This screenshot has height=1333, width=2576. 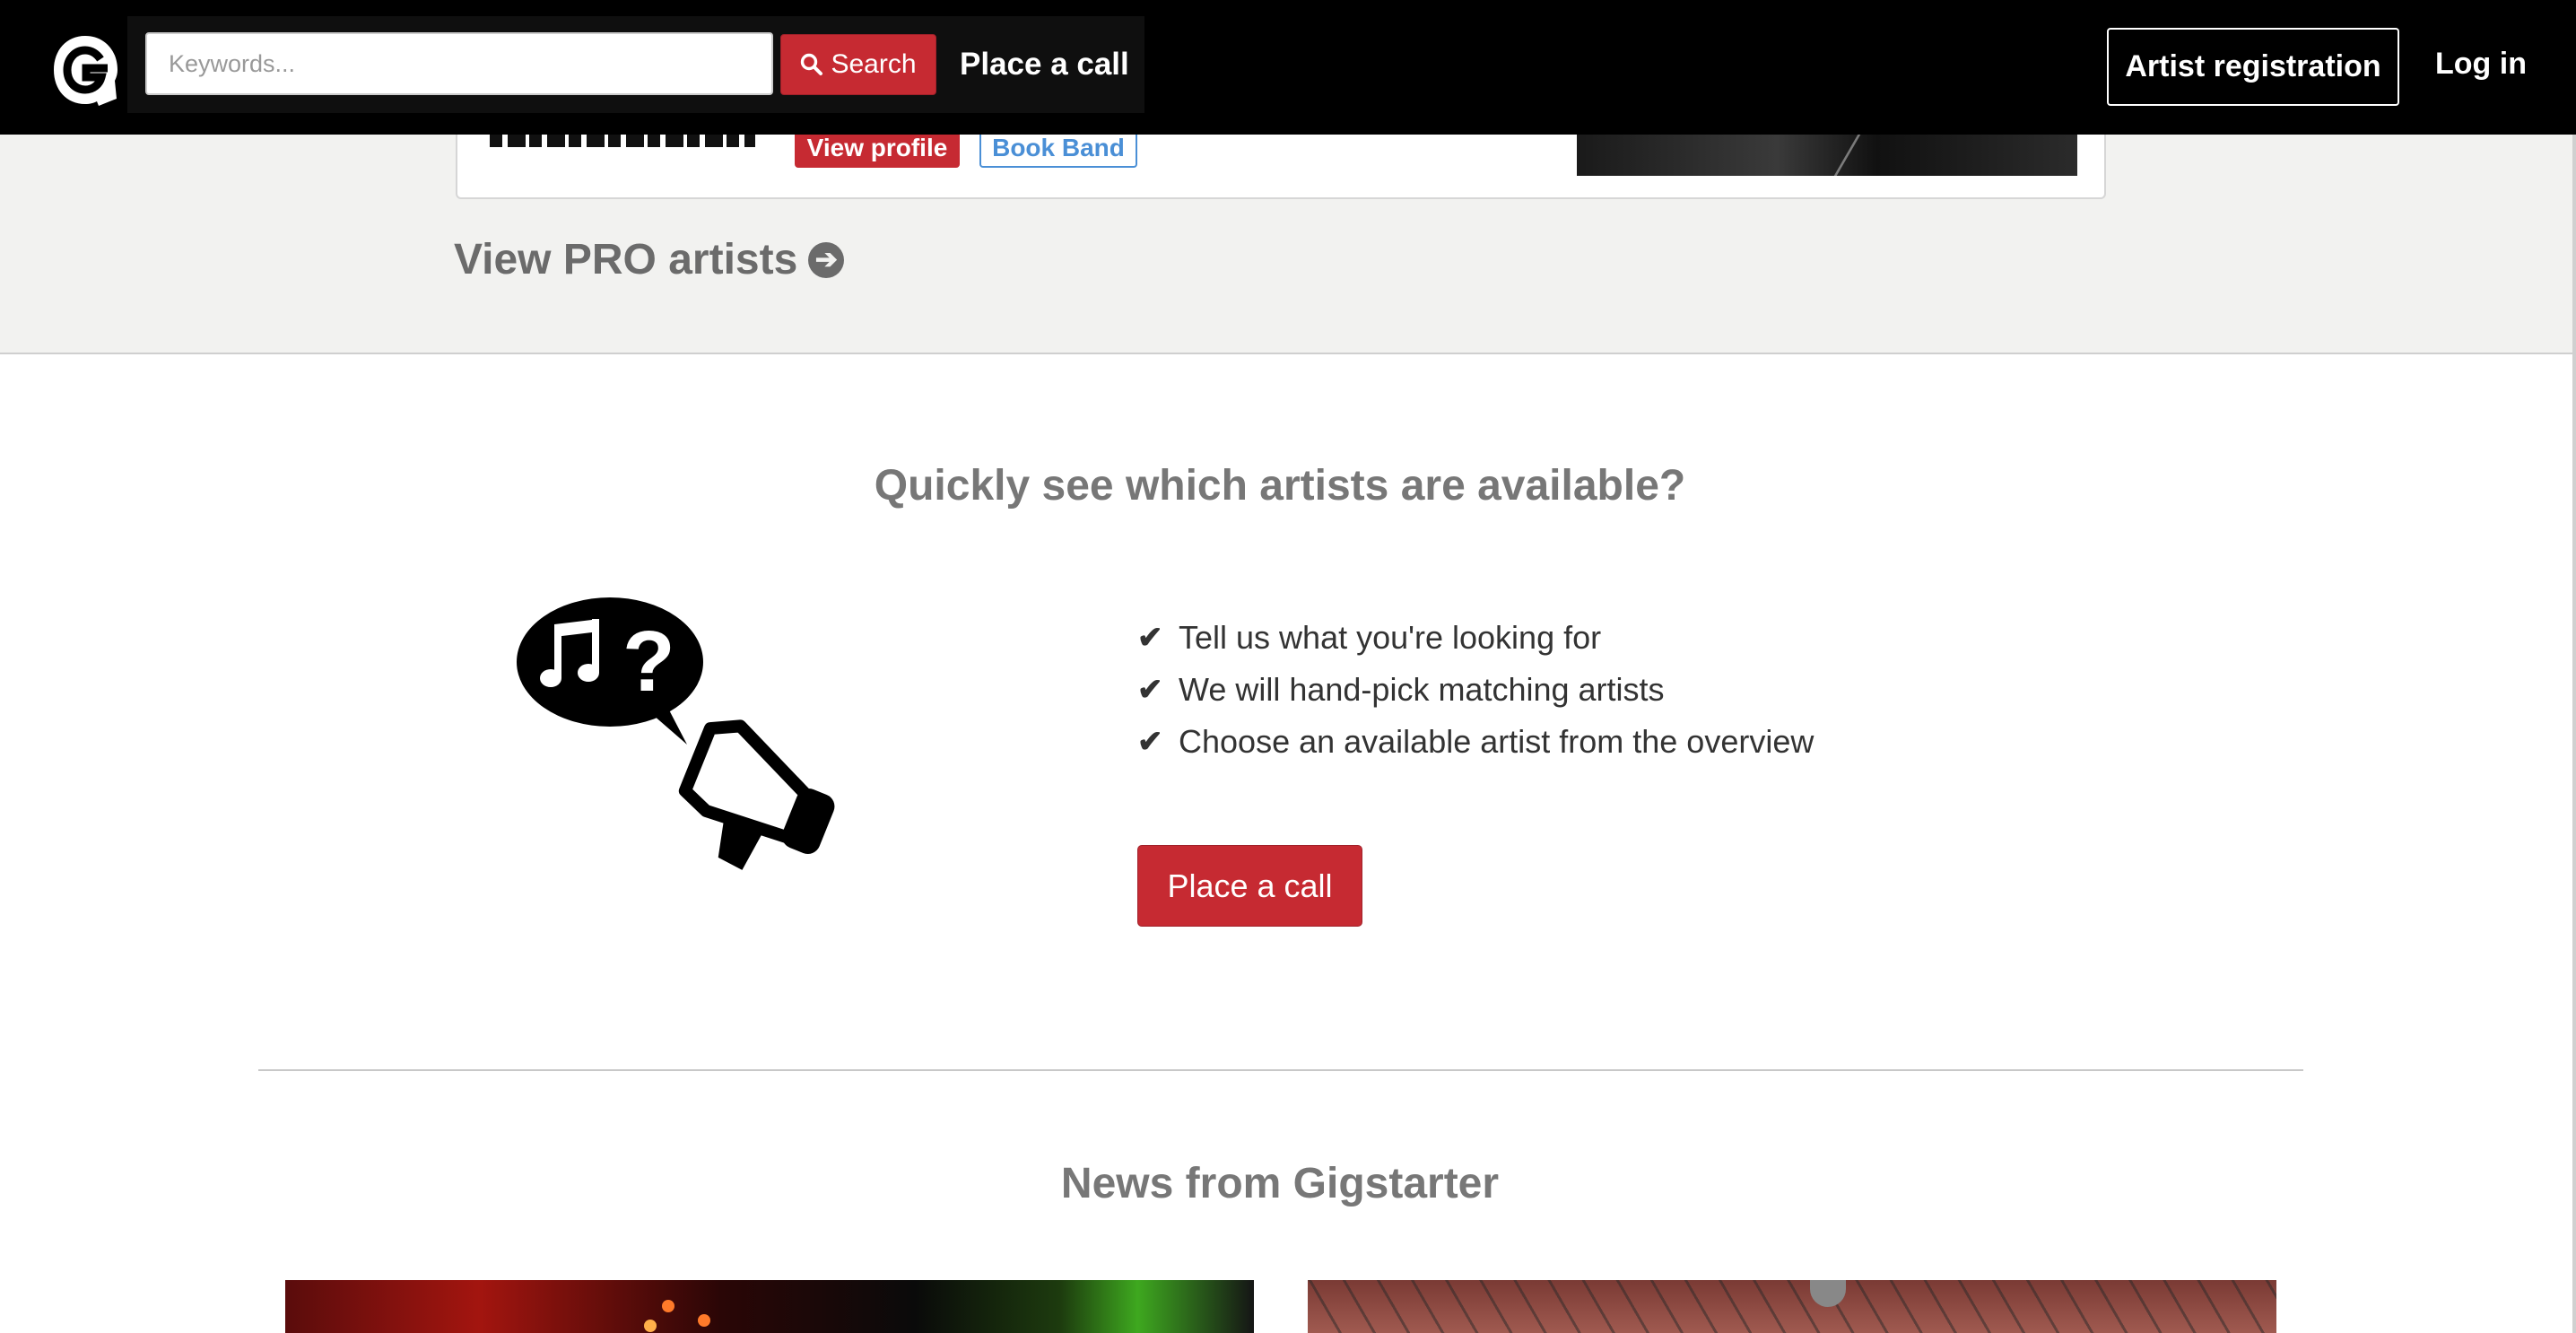 I want to click on book-band-label: Book Band, so click(x=1058, y=148).